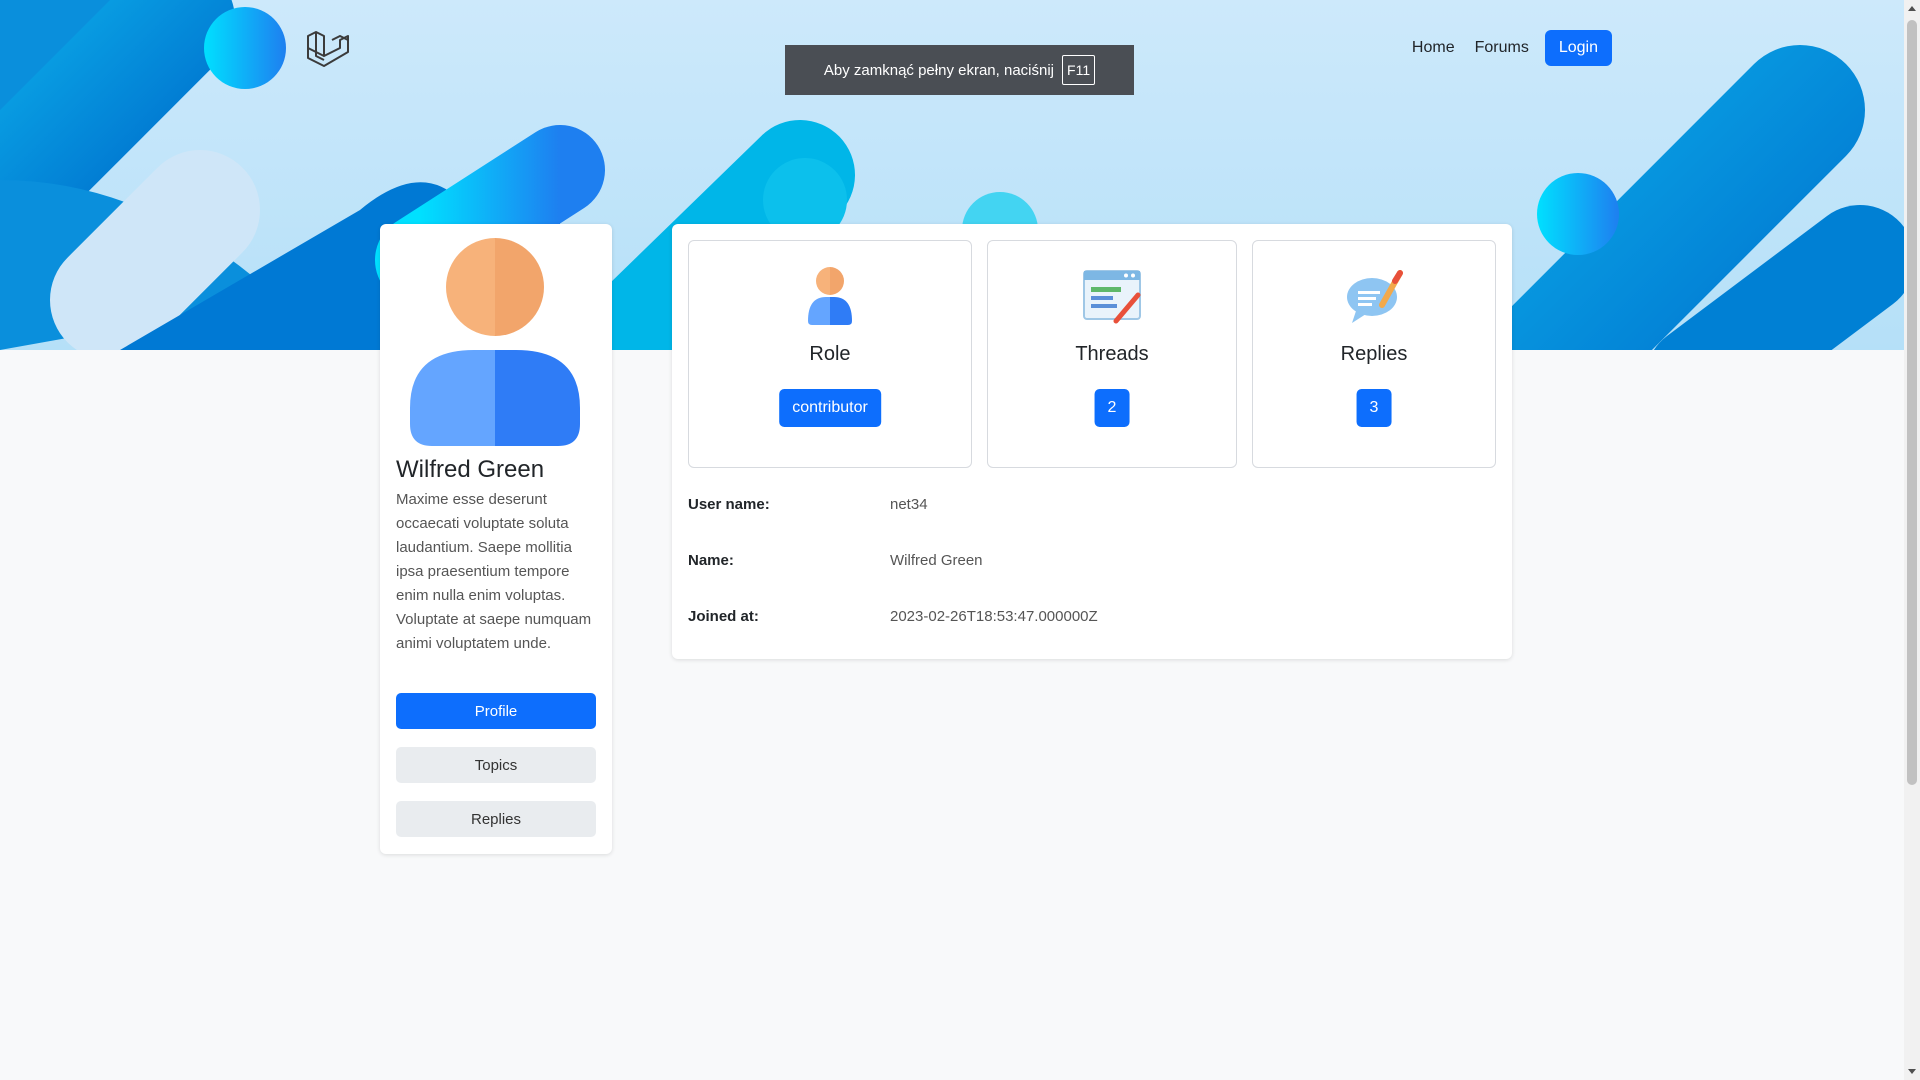 The height and width of the screenshot is (1080, 1920). I want to click on role-label: Role, so click(830, 354).